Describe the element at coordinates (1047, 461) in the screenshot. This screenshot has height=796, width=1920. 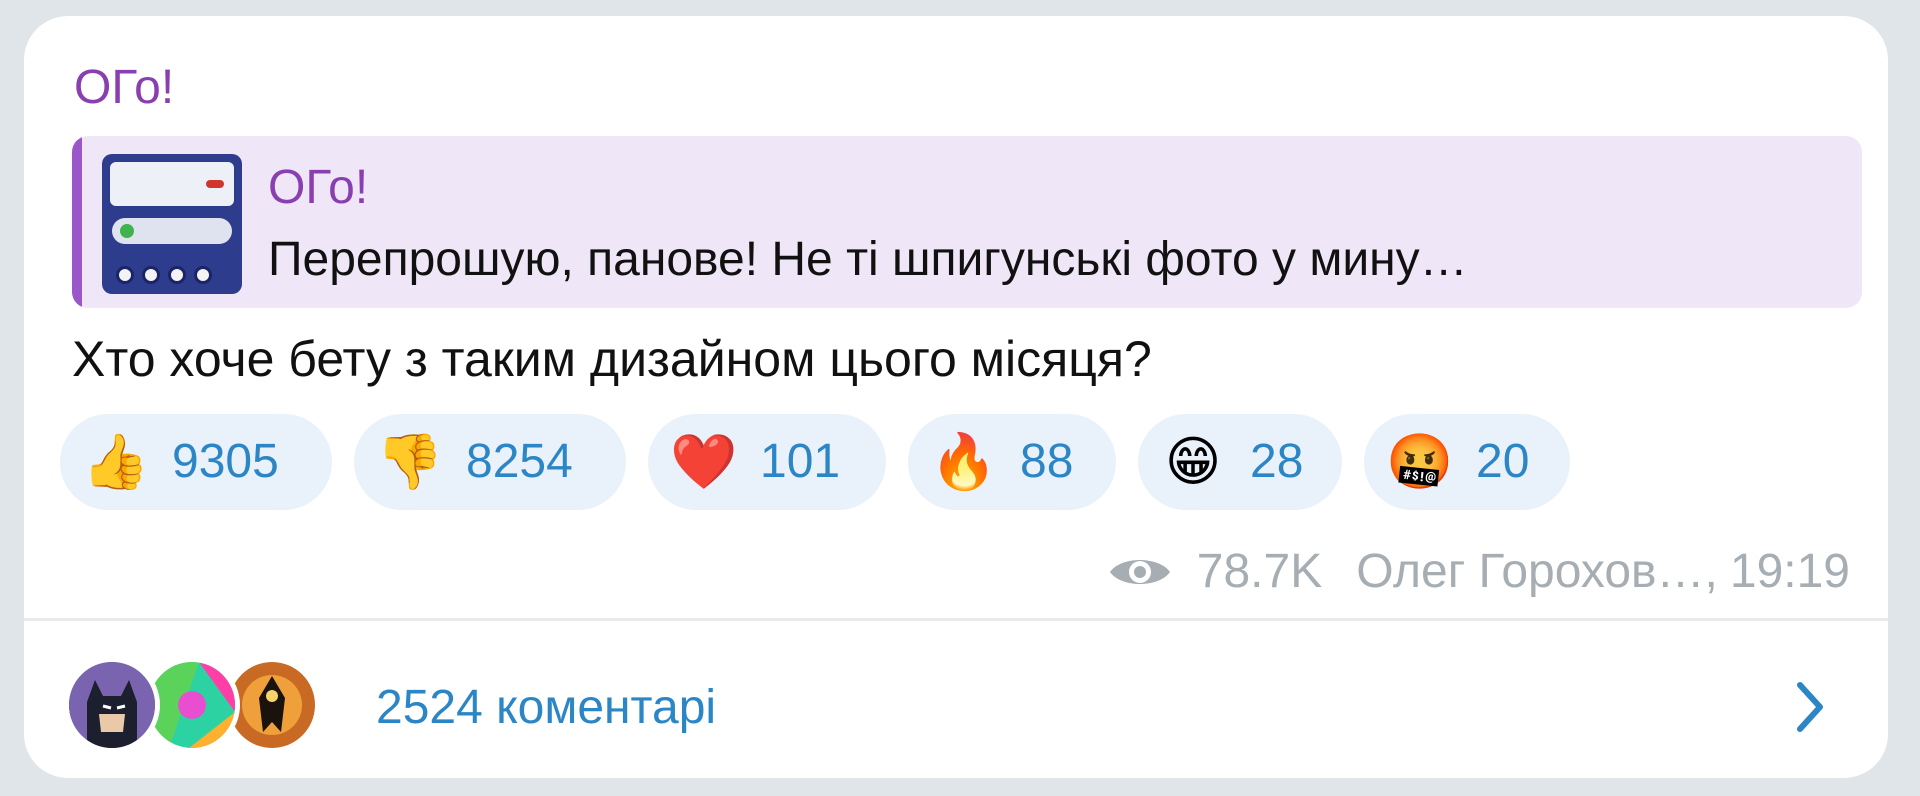
I see `reaction-count: 88` at that location.